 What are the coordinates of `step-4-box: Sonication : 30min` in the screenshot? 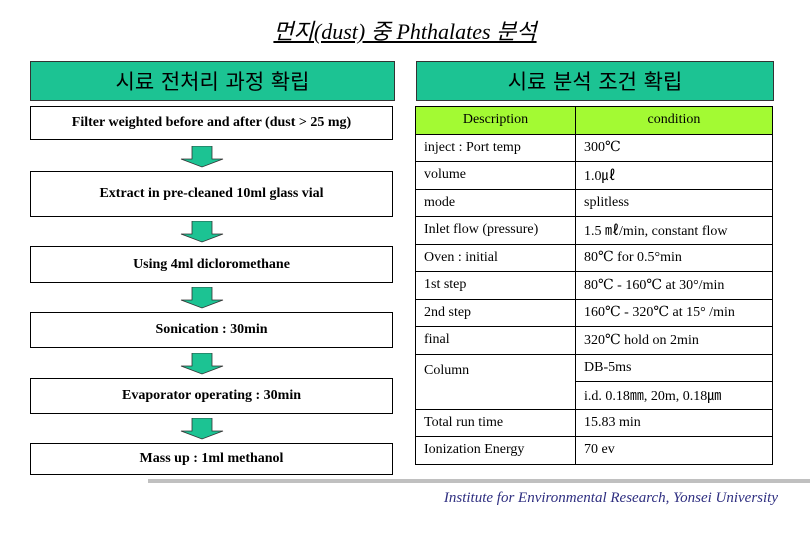 It's located at (211, 330).